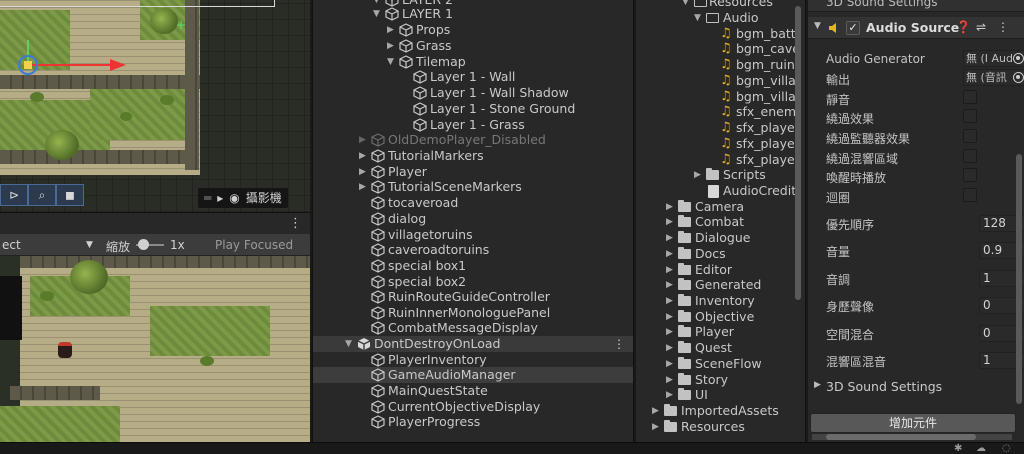 This screenshot has width=1024, height=454. What do you see at coordinates (716, 18) in the screenshot?
I see `project-folder-audio: ▼ Audio` at bounding box center [716, 18].